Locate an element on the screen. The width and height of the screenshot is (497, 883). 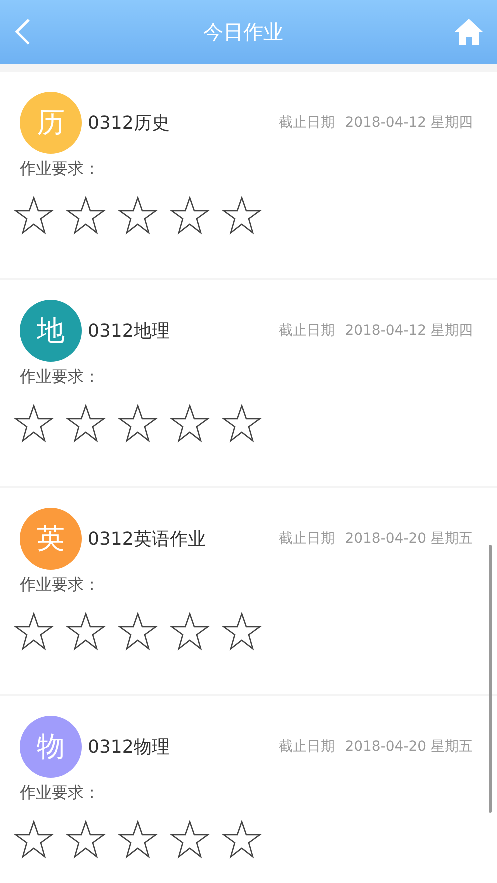
page-title: 今日作业 is located at coordinates (244, 32).